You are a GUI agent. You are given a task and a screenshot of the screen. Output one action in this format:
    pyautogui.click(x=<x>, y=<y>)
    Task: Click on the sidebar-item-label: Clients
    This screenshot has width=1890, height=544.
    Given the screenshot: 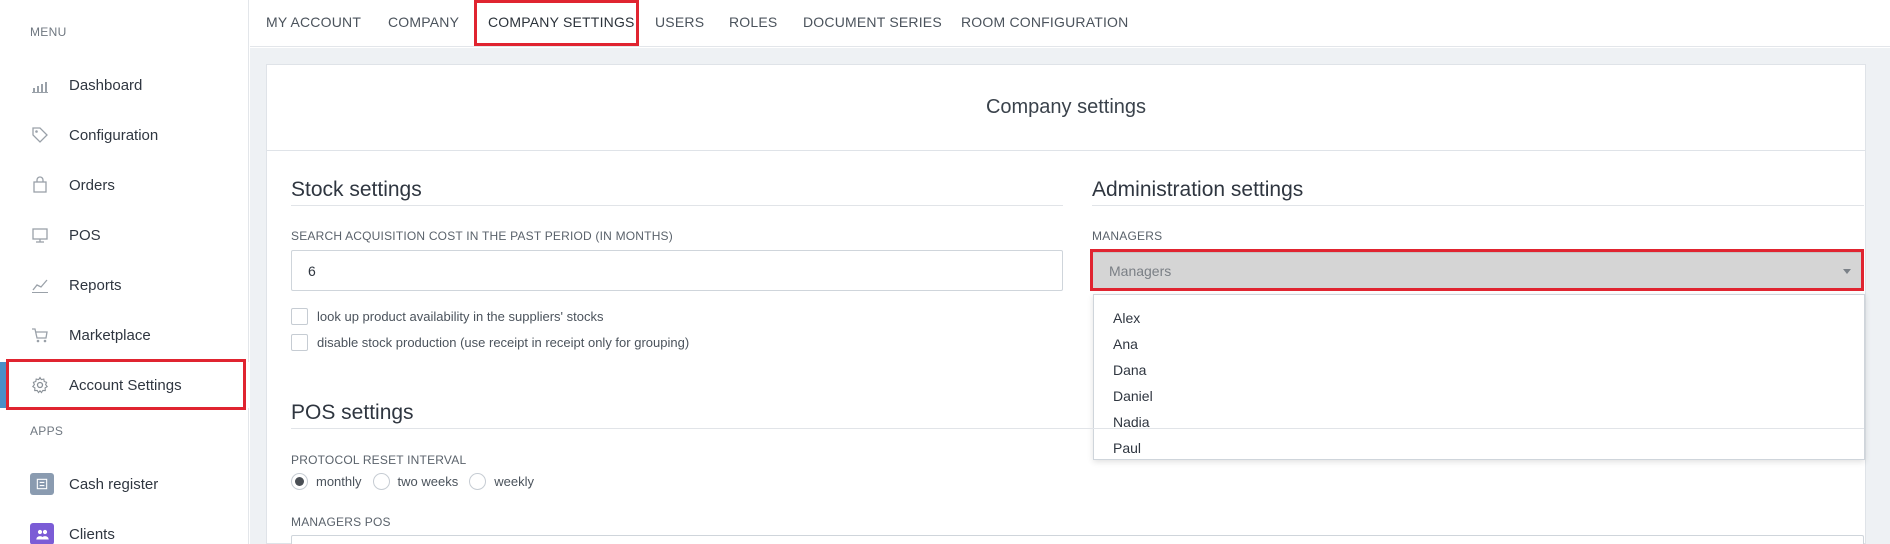 What is the action you would take?
    pyautogui.click(x=92, y=534)
    